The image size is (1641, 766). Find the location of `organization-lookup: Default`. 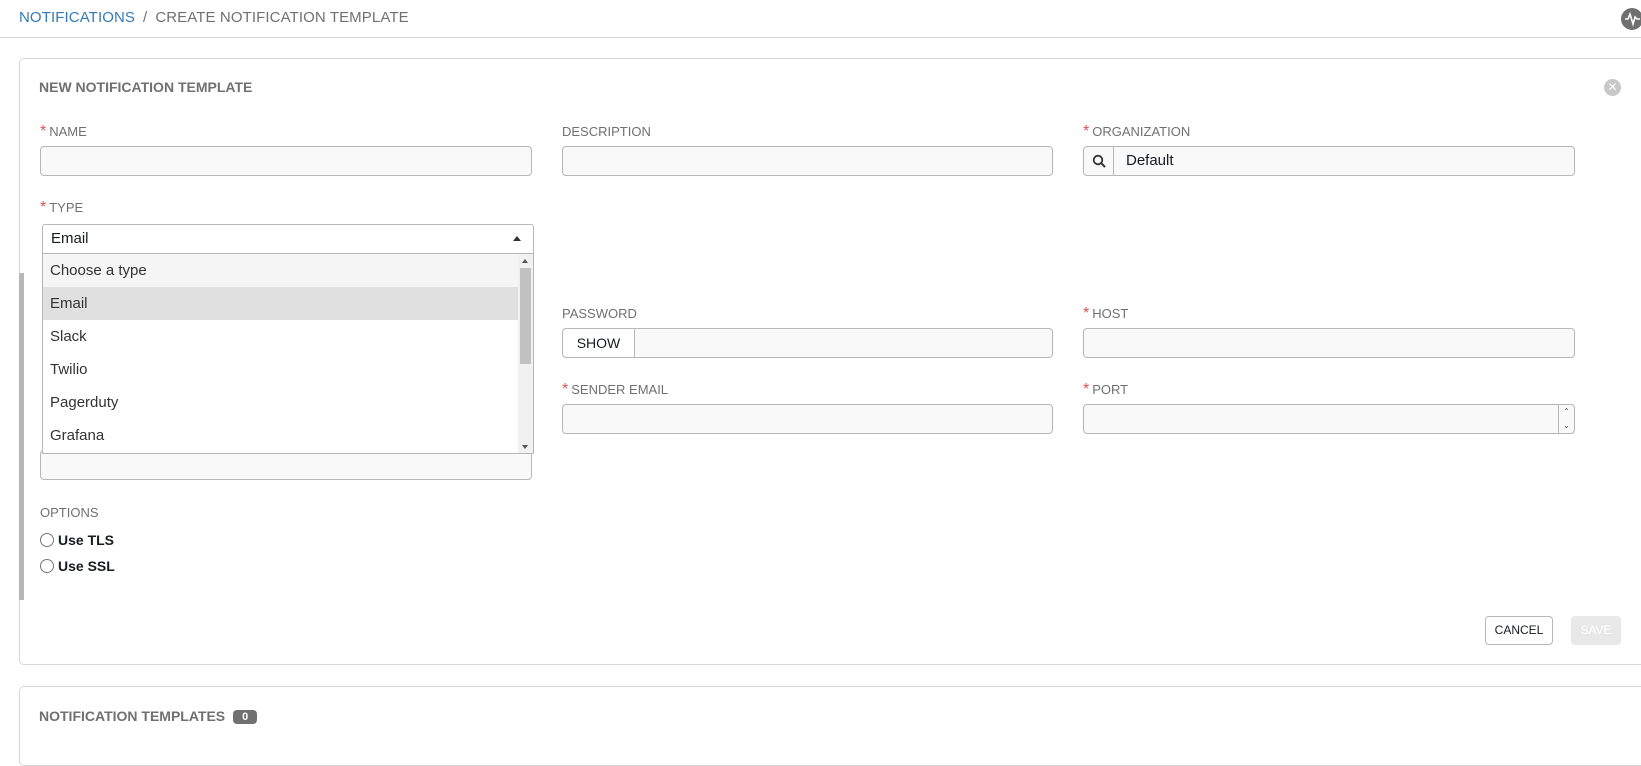

organization-lookup: Default is located at coordinates (1329, 161).